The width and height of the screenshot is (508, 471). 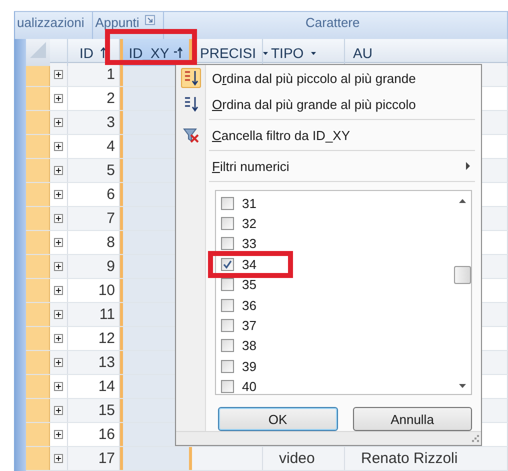 What do you see at coordinates (228, 52) in the screenshot?
I see `column-header-label: PRECISI` at bounding box center [228, 52].